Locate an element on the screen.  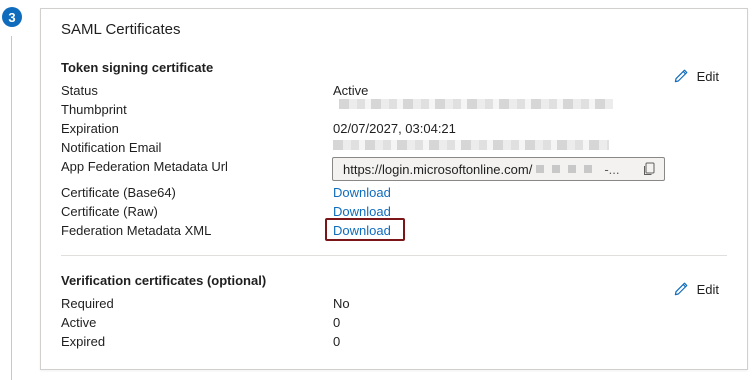
certificate-raw-label: Certificate (Raw) is located at coordinates (109, 211).